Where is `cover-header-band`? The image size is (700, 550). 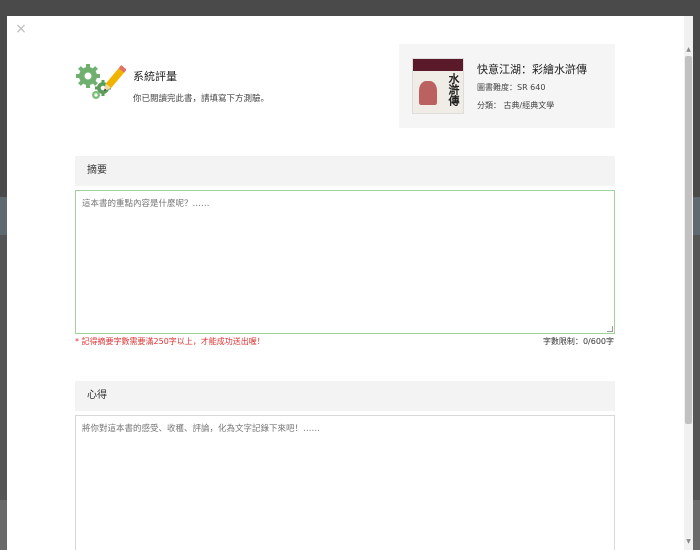
cover-header-band is located at coordinates (438, 65).